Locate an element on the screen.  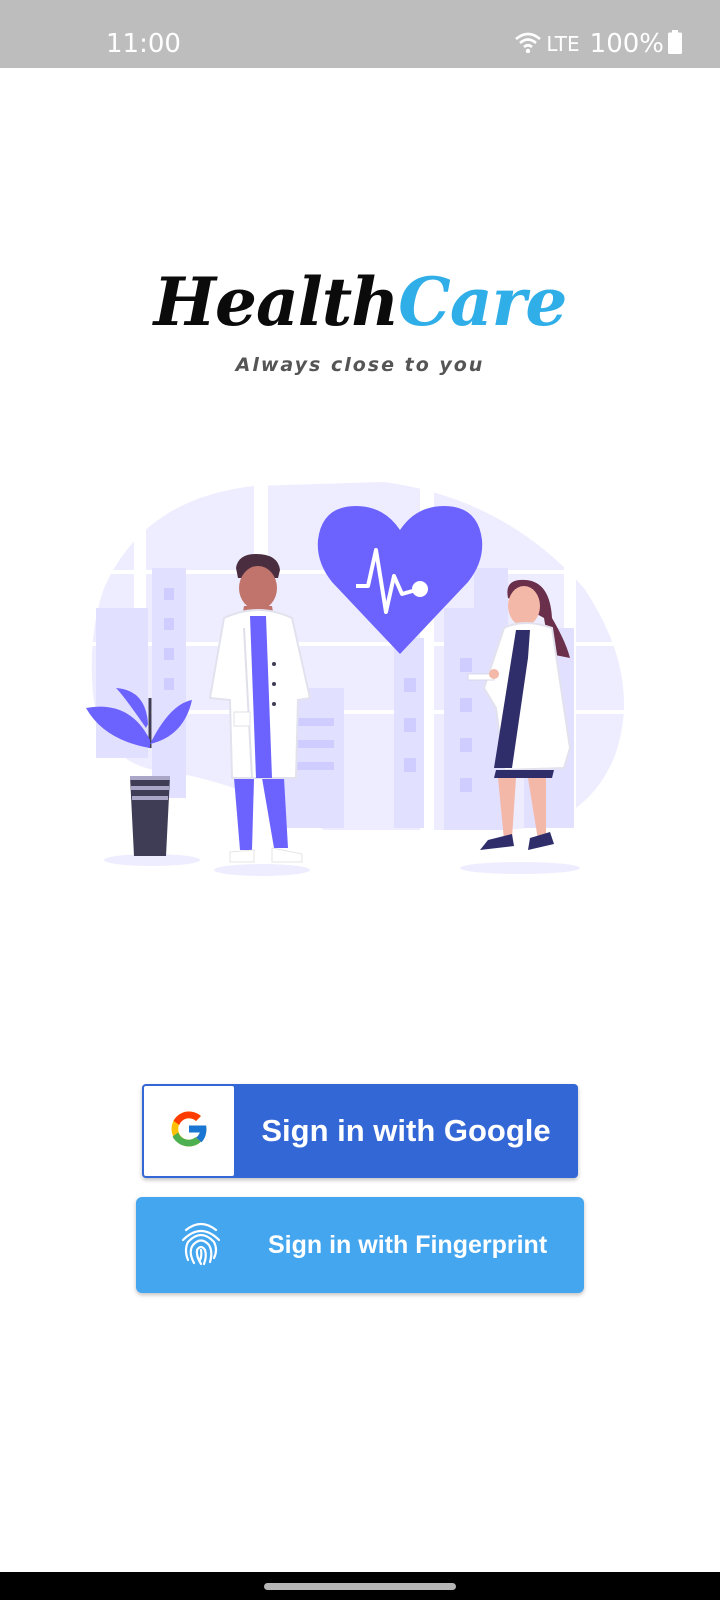
navigation-bar is located at coordinates (360, 1586).